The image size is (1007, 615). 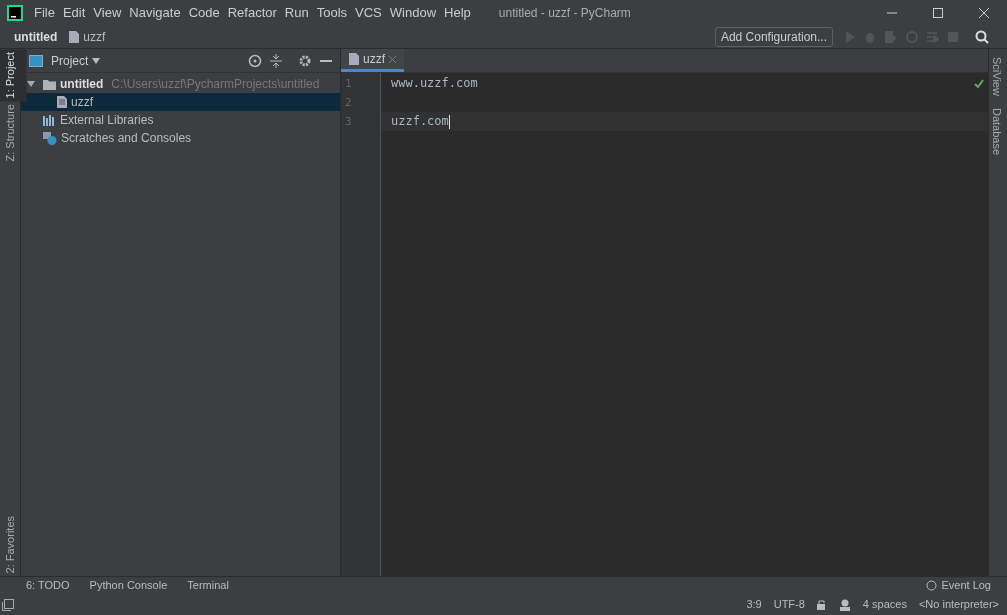 What do you see at coordinates (49, 84) in the screenshot?
I see `folder-icon` at bounding box center [49, 84].